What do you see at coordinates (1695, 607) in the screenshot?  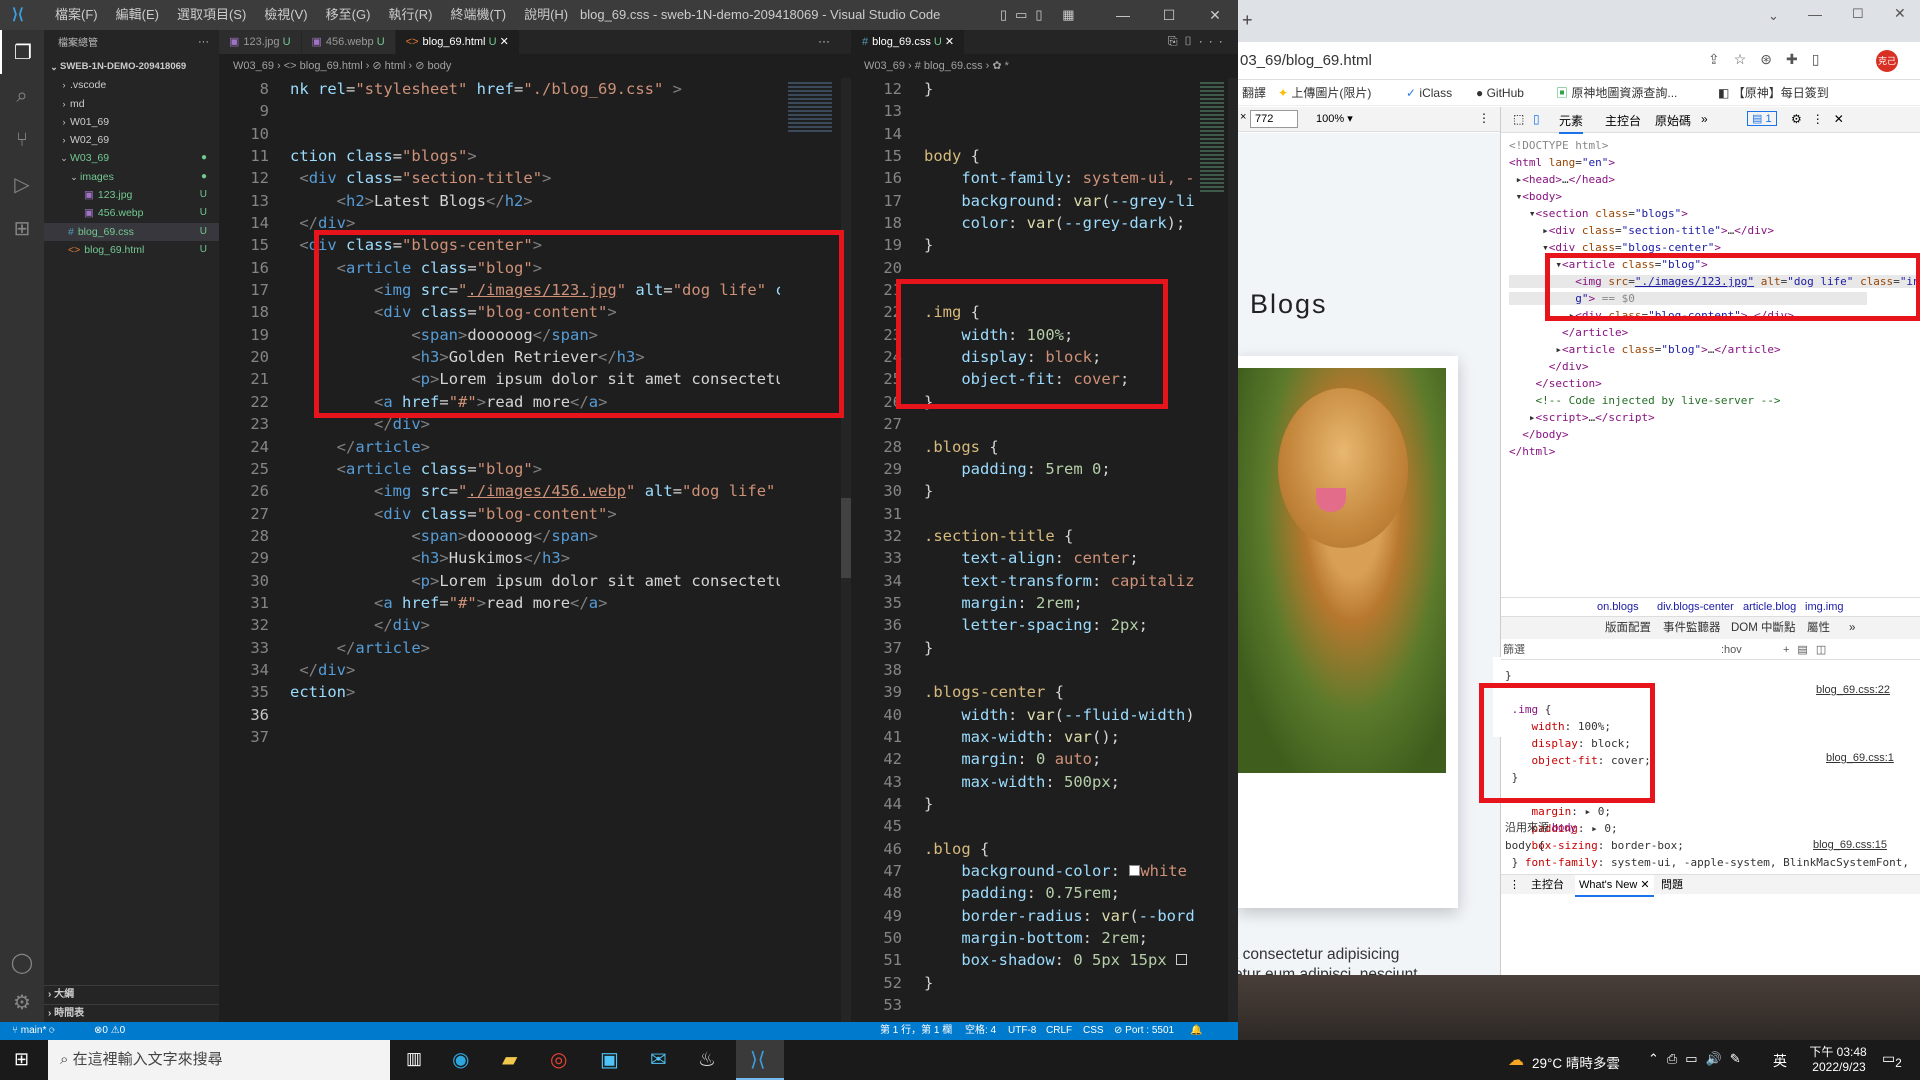 I see `crumb-blogs-center: div.blogs-center` at bounding box center [1695, 607].